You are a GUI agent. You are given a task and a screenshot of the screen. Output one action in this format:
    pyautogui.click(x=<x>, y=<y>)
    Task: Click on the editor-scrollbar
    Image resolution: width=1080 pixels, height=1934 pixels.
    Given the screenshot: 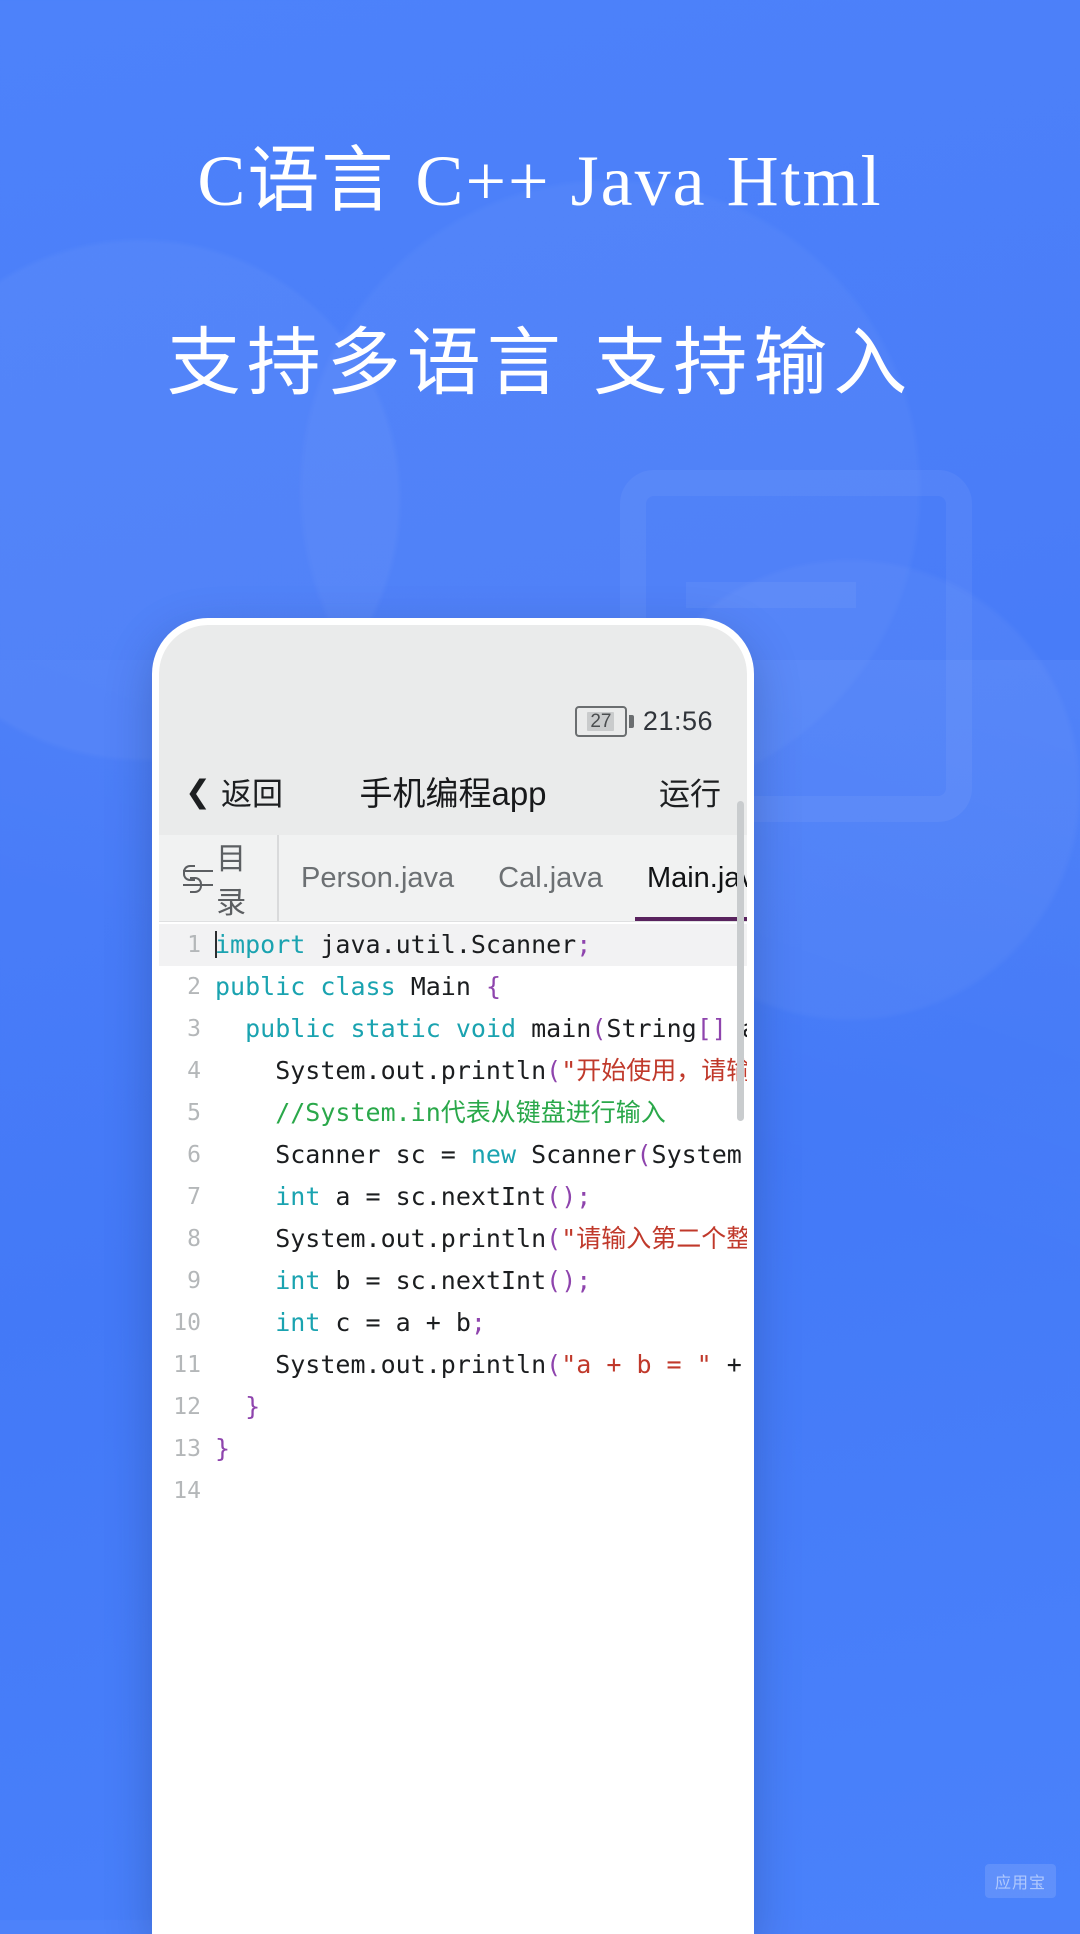 What is the action you would take?
    pyautogui.click(x=740, y=961)
    